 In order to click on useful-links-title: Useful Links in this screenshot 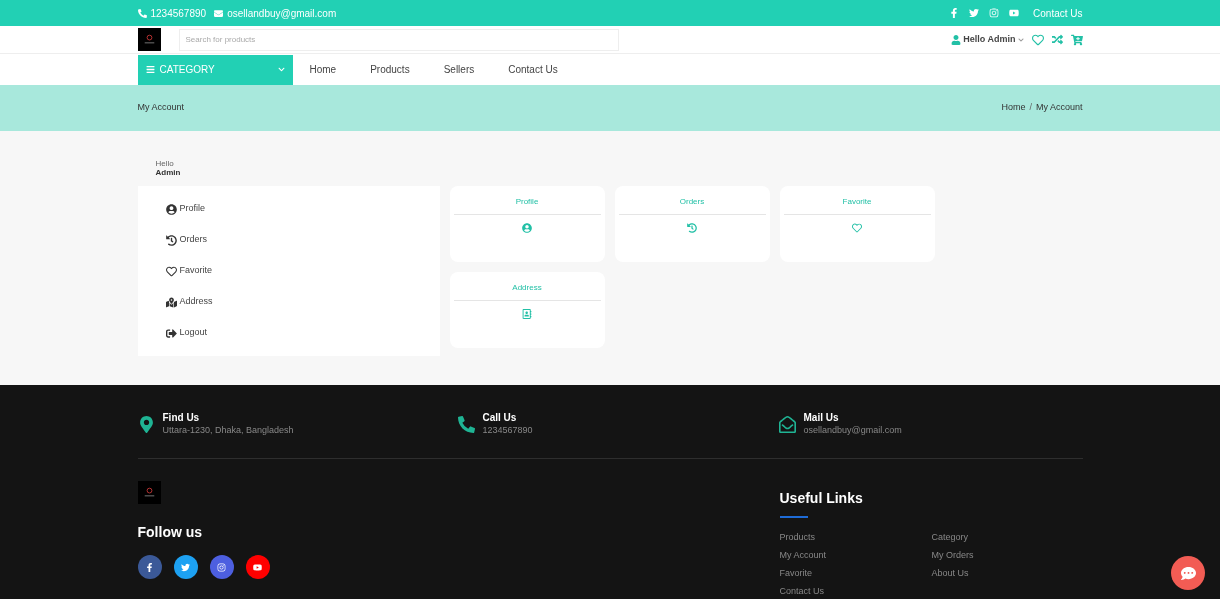, I will do `click(821, 498)`.